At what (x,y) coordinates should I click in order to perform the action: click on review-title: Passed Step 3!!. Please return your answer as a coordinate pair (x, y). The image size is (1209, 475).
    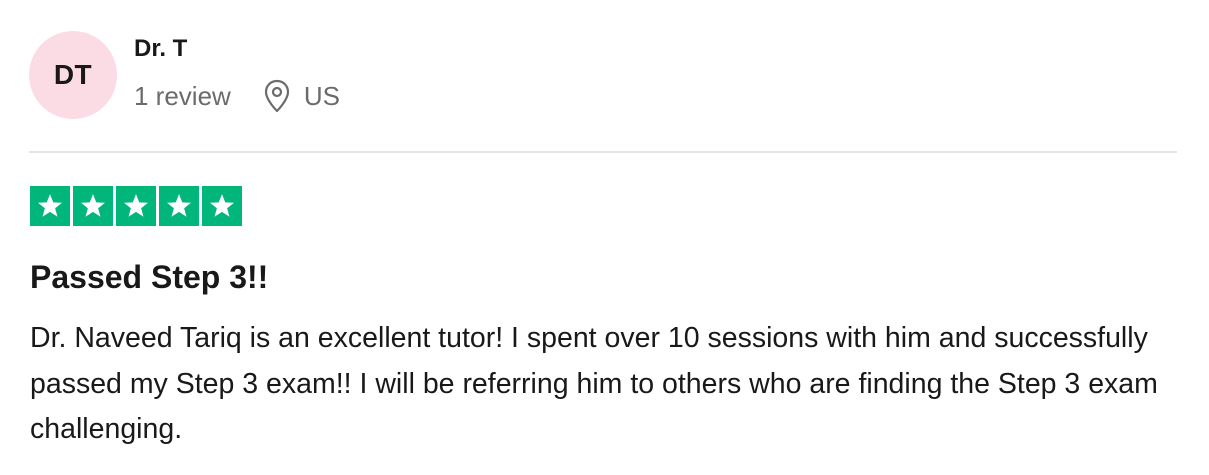
    Looking at the image, I should click on (149, 277).